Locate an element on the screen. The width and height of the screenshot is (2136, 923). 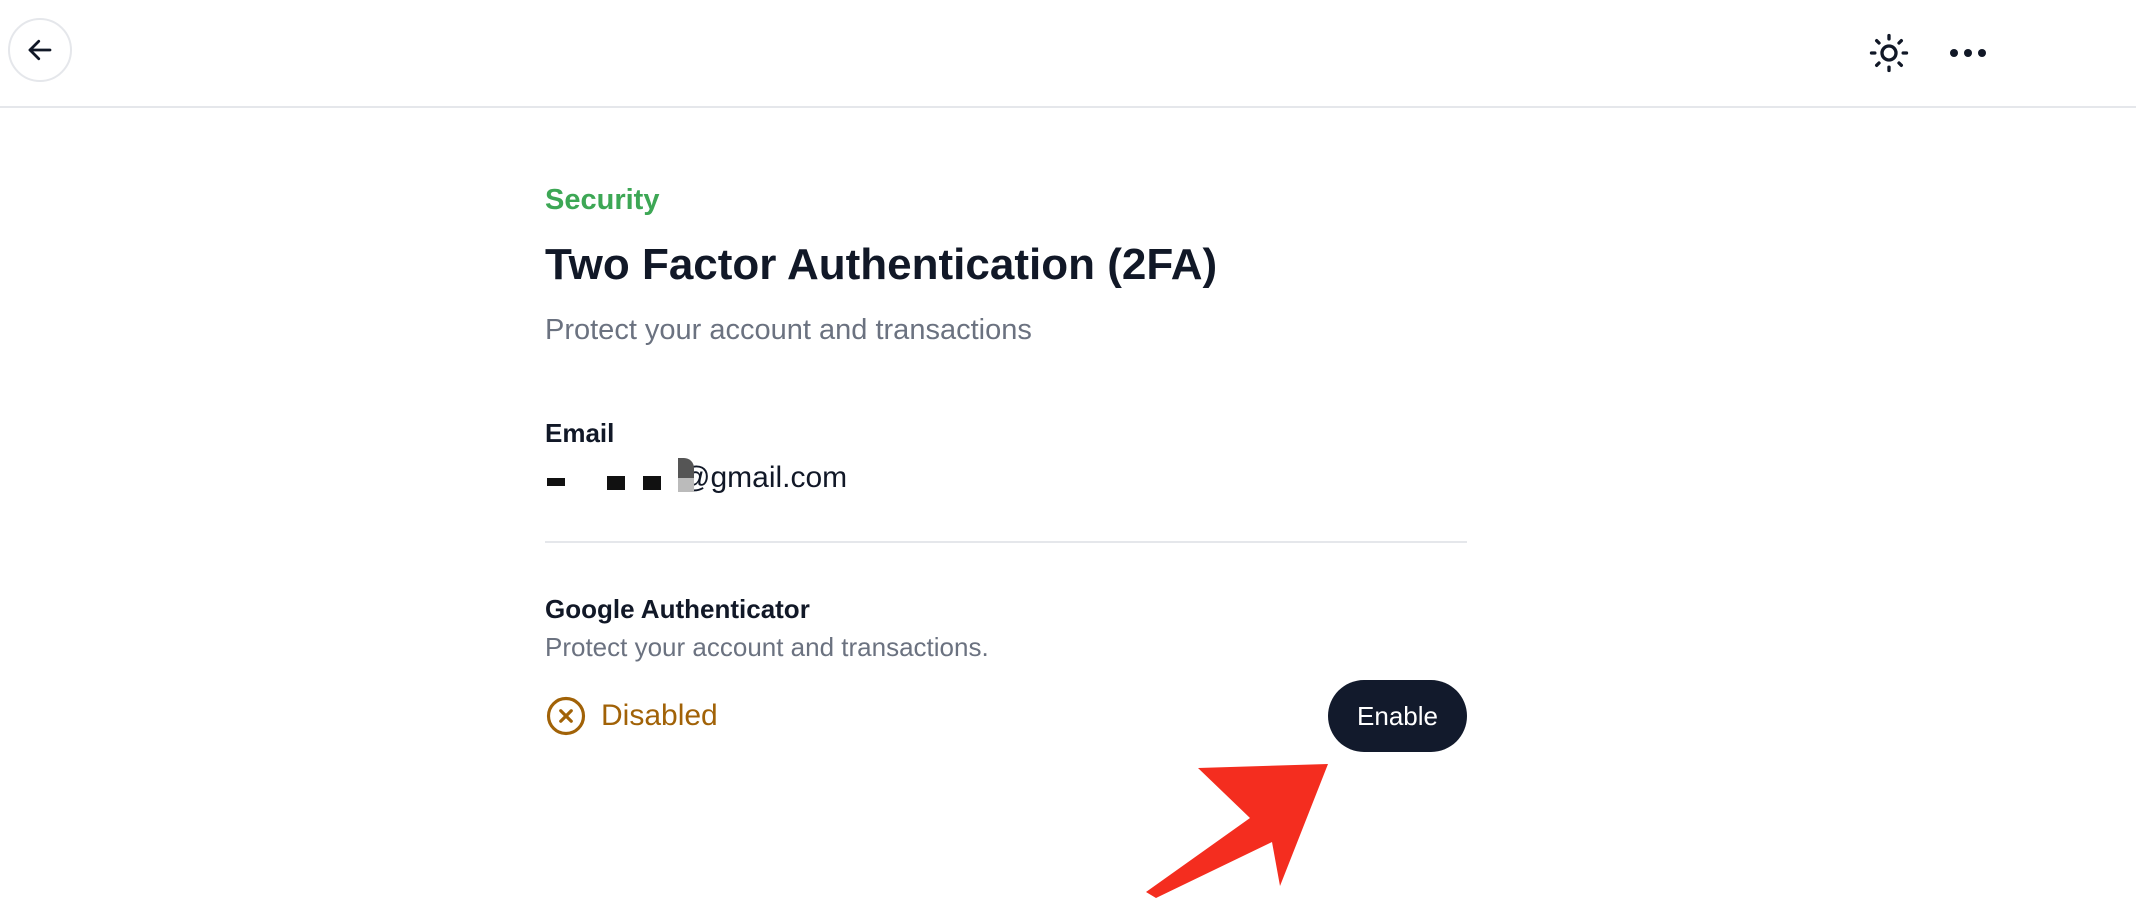
email-value: @gmail.com is located at coordinates (696, 478).